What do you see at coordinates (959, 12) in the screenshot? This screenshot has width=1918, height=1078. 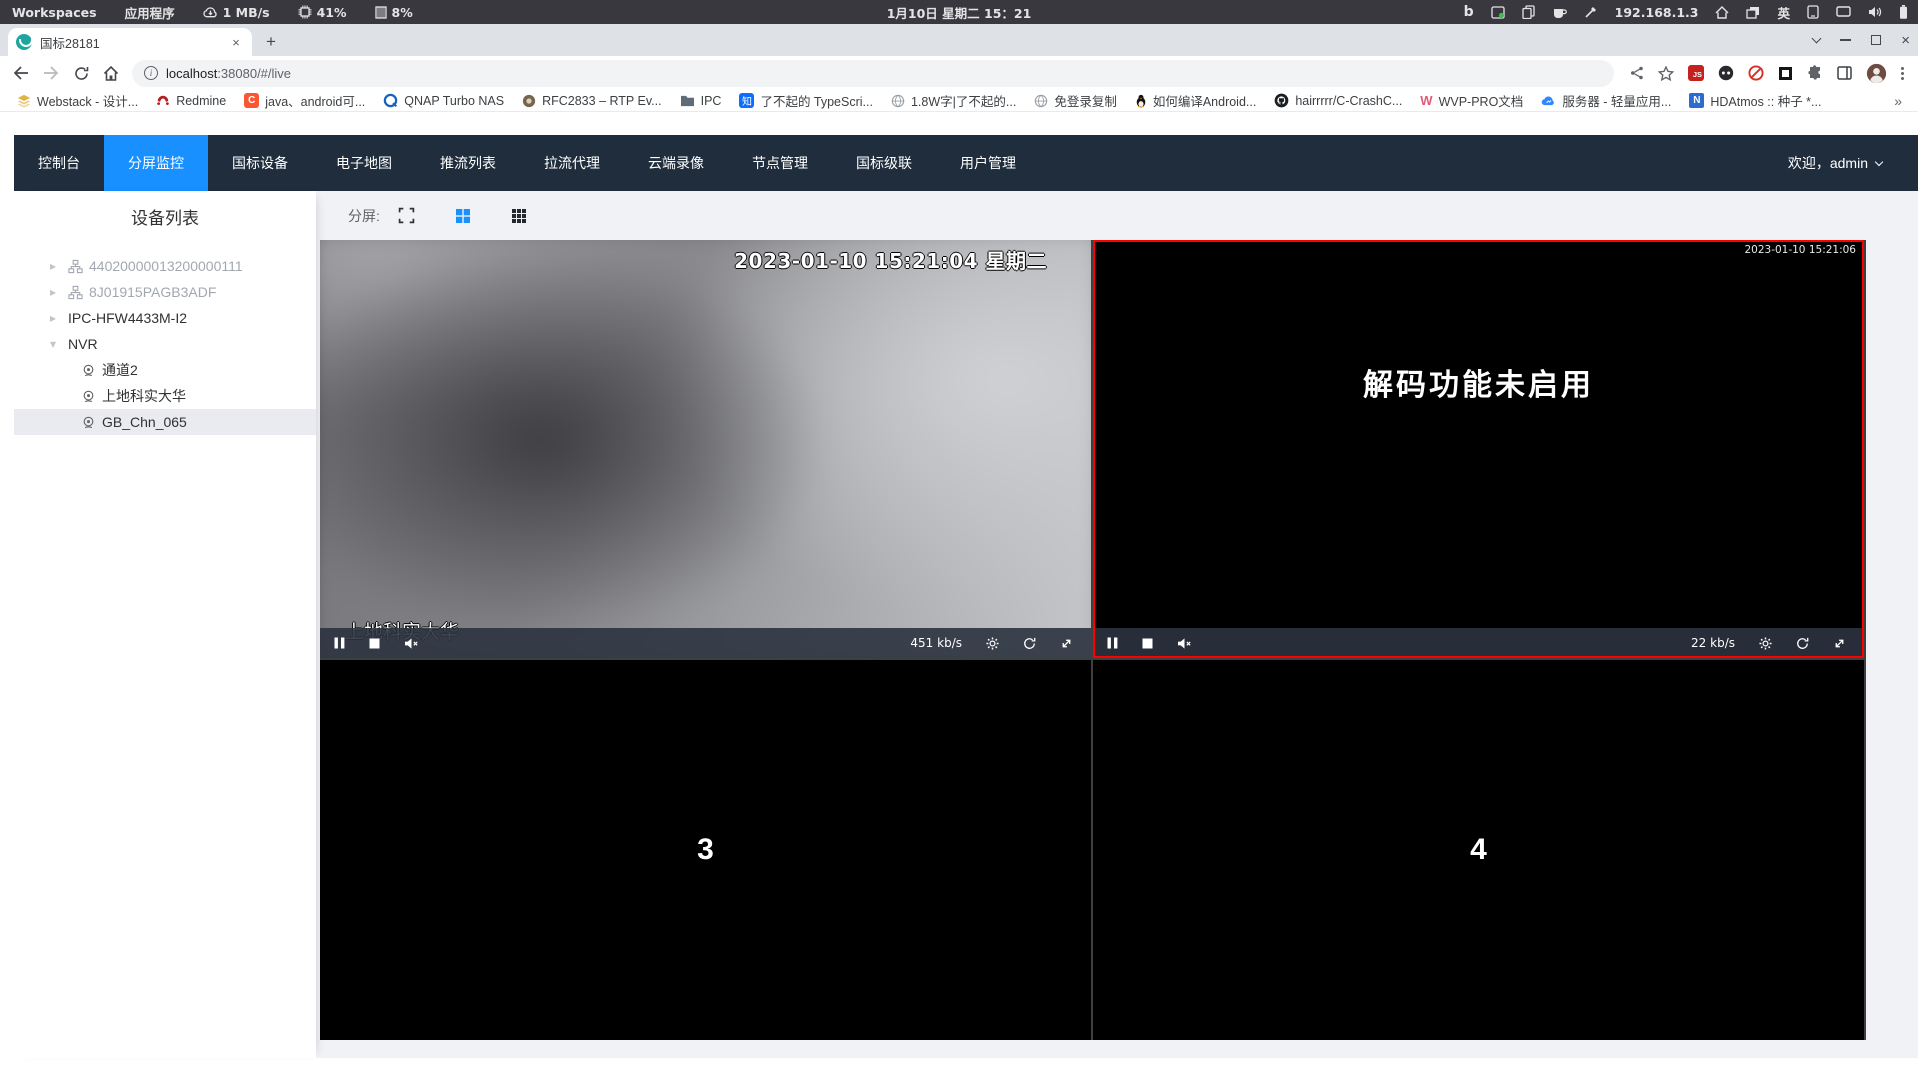 I see `clock: 1月10日 星期二 15：21` at bounding box center [959, 12].